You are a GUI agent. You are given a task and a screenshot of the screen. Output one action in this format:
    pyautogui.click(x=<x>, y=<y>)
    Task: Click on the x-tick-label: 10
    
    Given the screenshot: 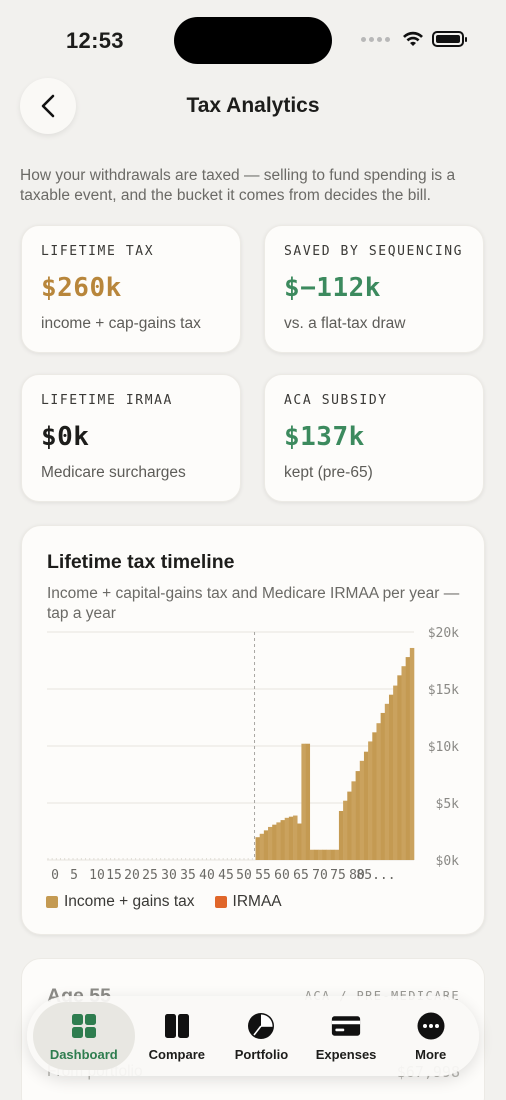 What is the action you would take?
    pyautogui.click(x=97, y=875)
    